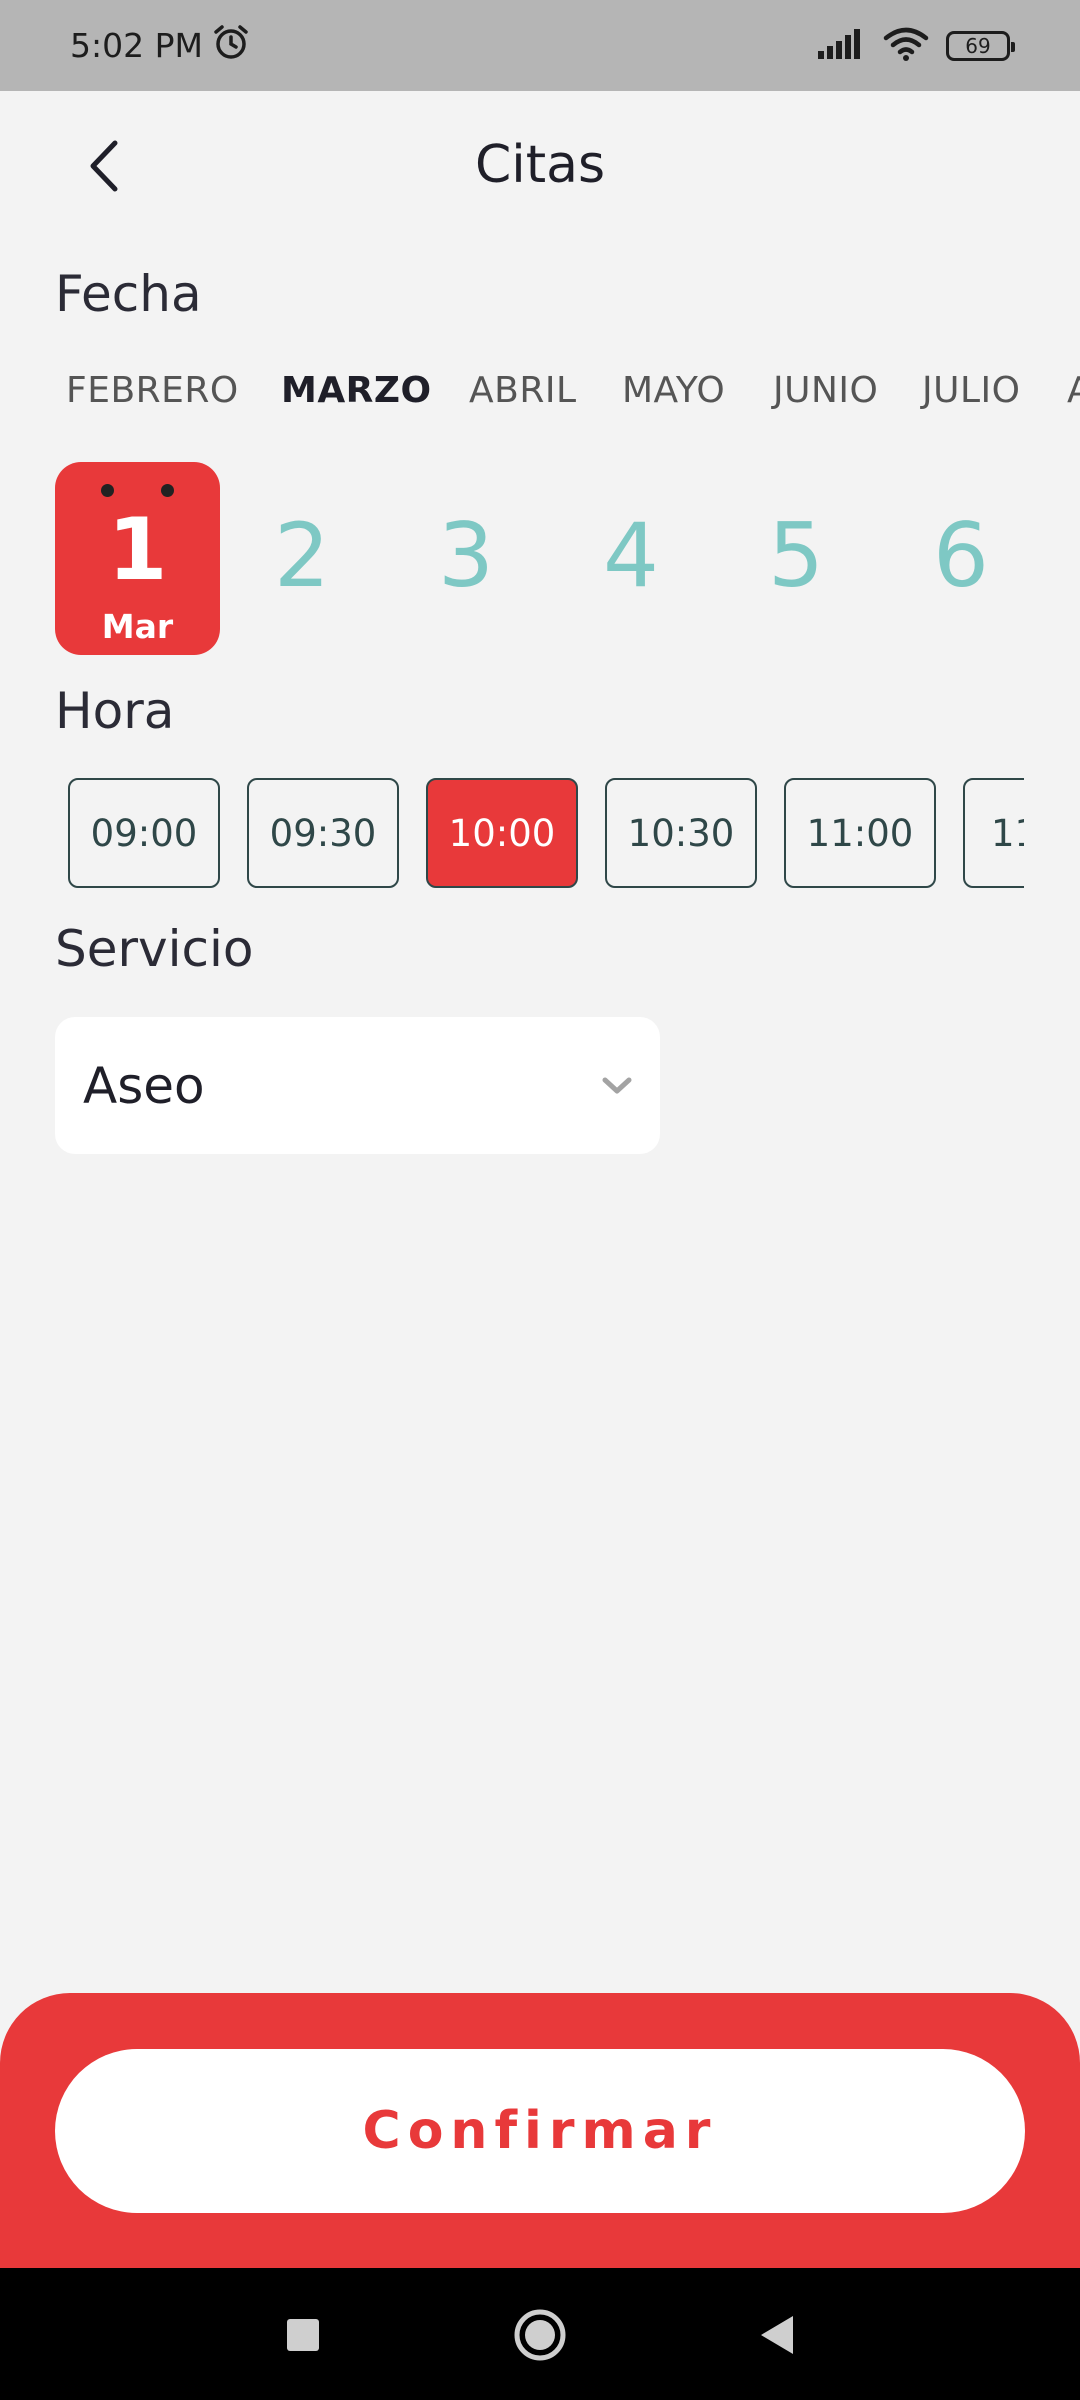  I want to click on time-section-label: Hora, so click(115, 711).